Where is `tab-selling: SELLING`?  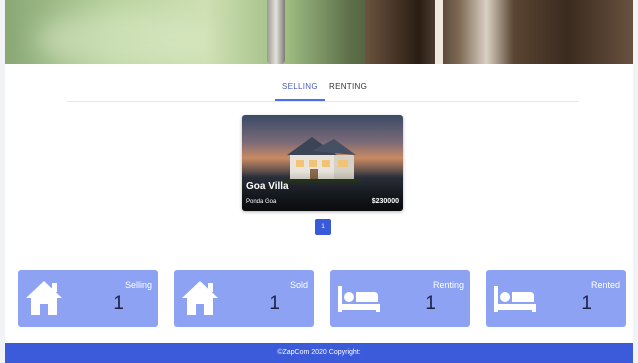
tab-selling: SELLING is located at coordinates (300, 86).